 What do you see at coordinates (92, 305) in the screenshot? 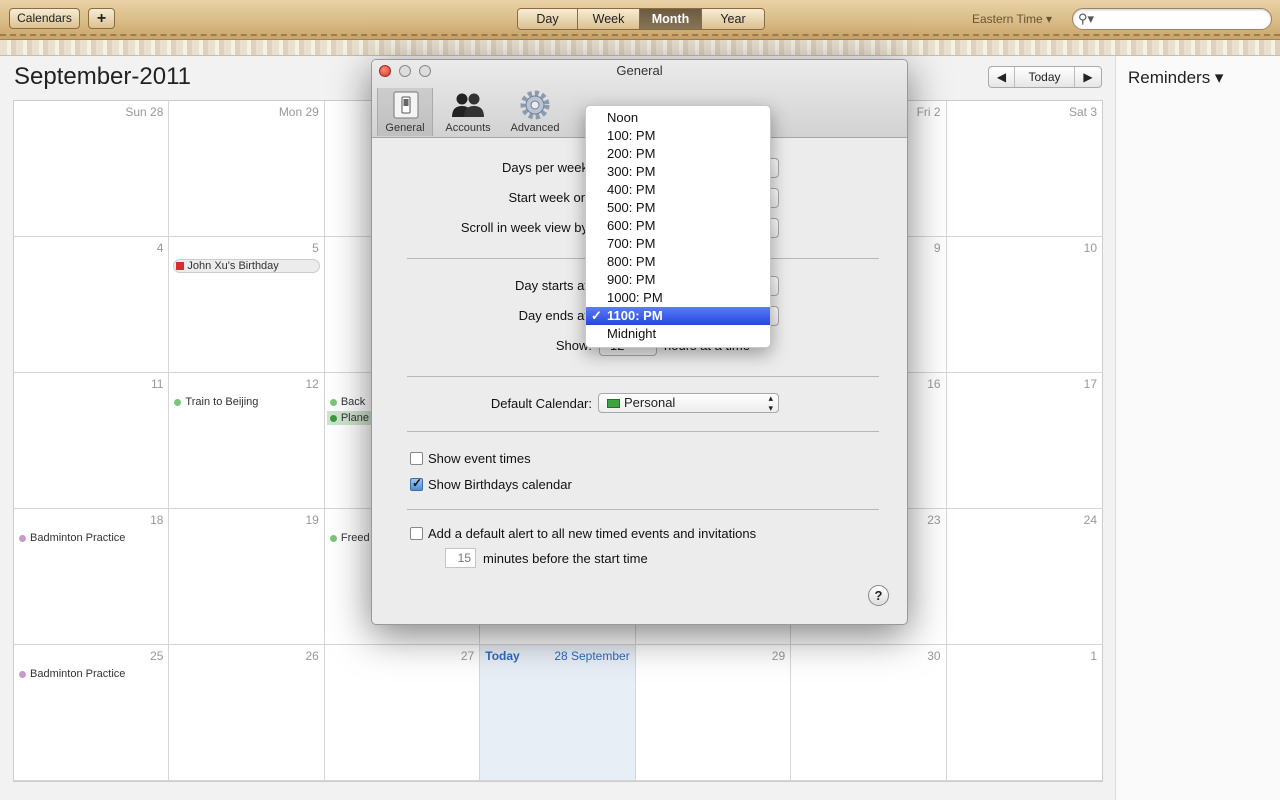
I see `day-cell: 4` at bounding box center [92, 305].